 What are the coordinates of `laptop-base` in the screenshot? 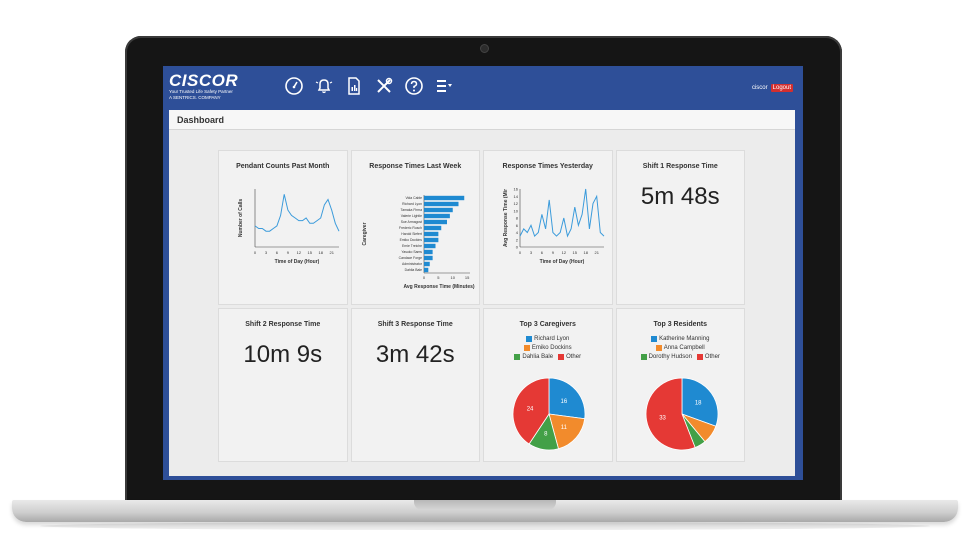 It's located at (485, 511).